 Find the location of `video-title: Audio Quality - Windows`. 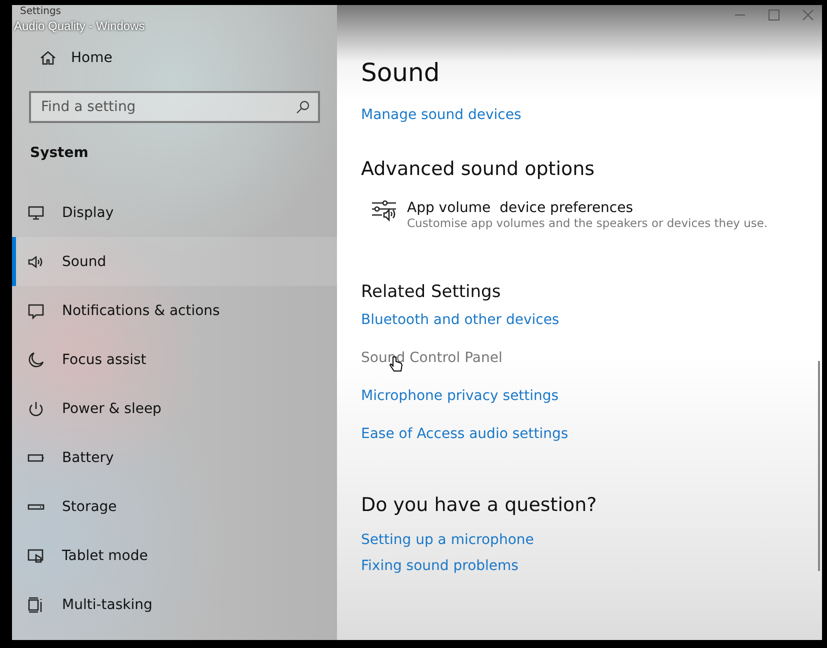

video-title: Audio Quality - Windows is located at coordinates (79, 26).